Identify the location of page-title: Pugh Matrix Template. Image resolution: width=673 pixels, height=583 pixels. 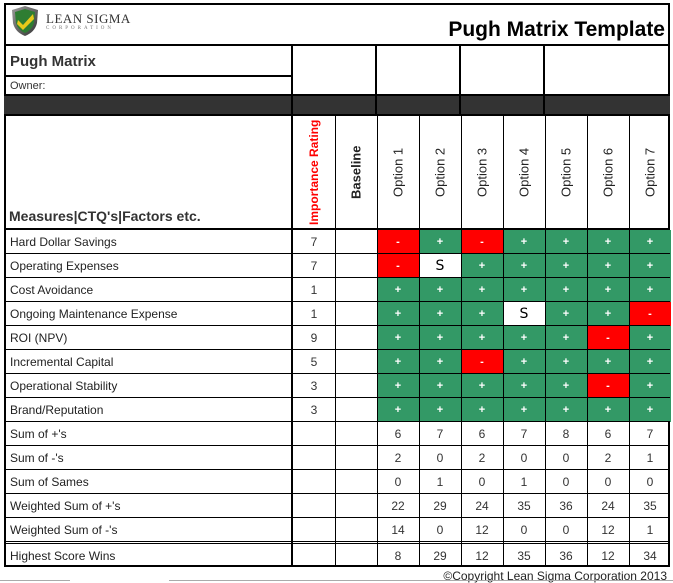
(556, 29).